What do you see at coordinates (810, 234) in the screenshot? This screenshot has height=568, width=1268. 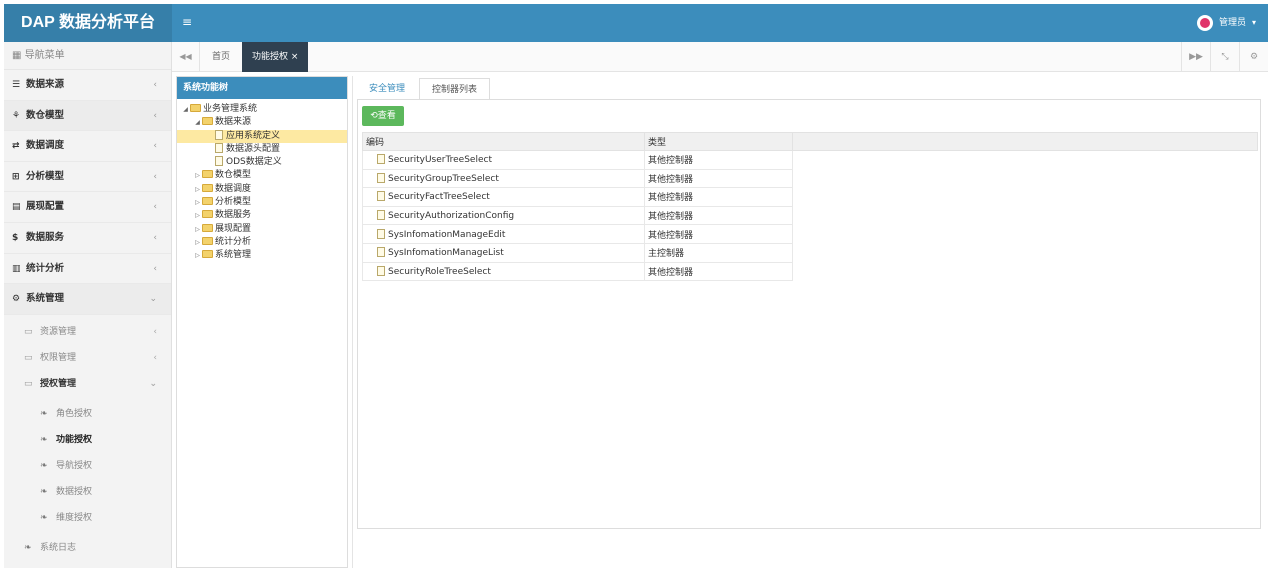 I see `table-row: SysInfomationManageEdit 其他控制器` at bounding box center [810, 234].